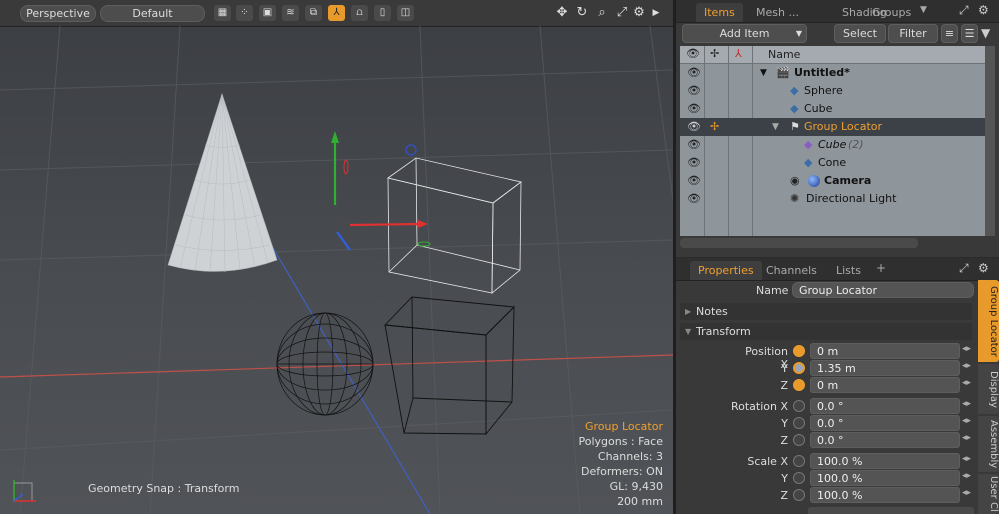 This screenshot has height=514, width=999. What do you see at coordinates (726, 270) in the screenshot?
I see `tab-properties: Properties` at bounding box center [726, 270].